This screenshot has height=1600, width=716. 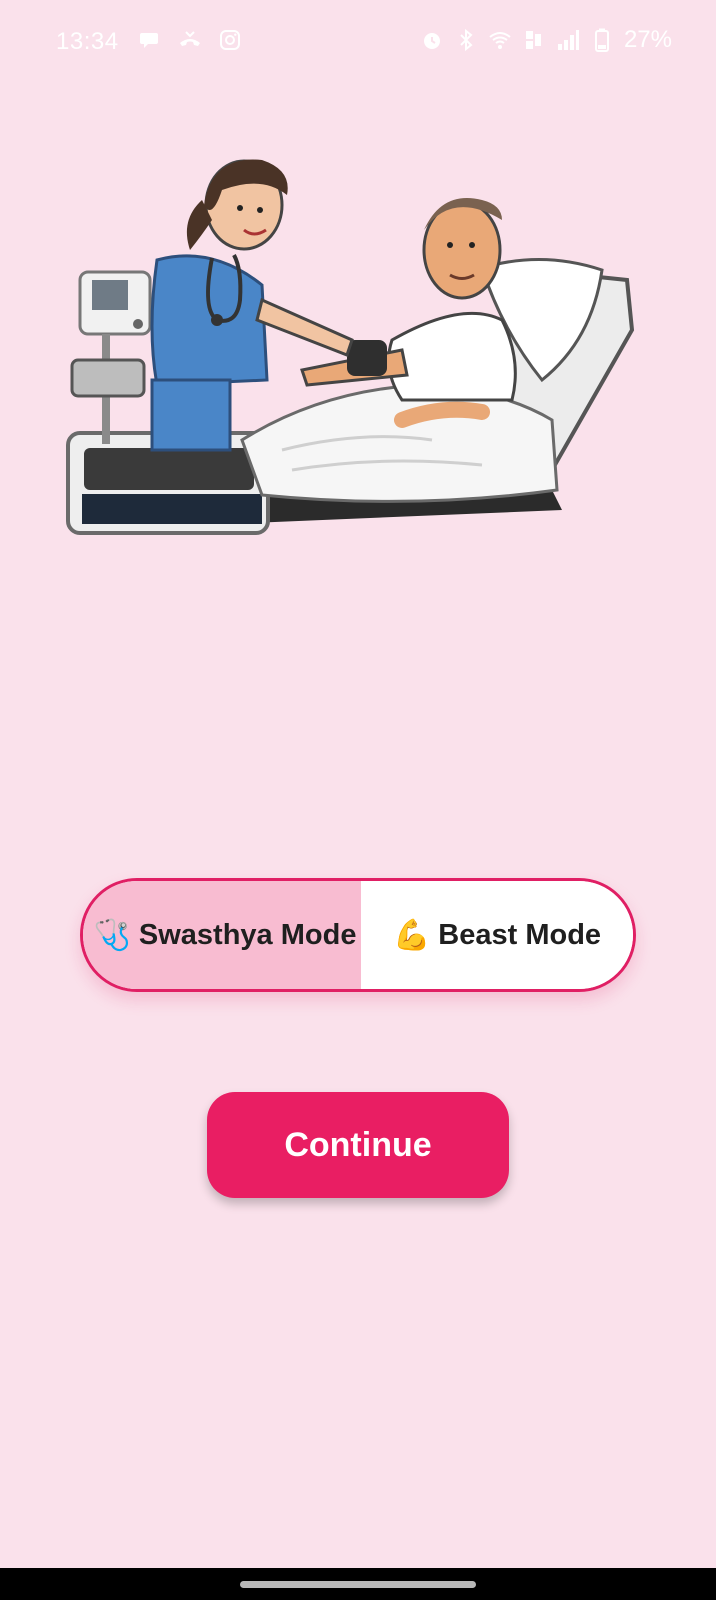 What do you see at coordinates (466, 40) in the screenshot?
I see `bluetooth-icon` at bounding box center [466, 40].